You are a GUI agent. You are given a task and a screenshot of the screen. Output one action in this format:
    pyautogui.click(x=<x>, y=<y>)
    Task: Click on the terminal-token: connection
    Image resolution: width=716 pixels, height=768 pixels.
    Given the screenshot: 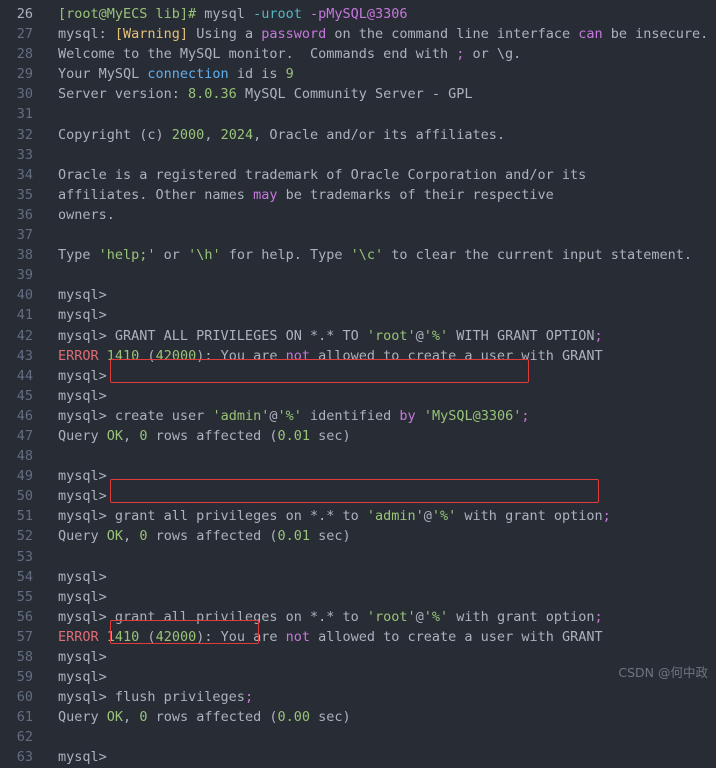 What is the action you would take?
    pyautogui.click(x=188, y=74)
    